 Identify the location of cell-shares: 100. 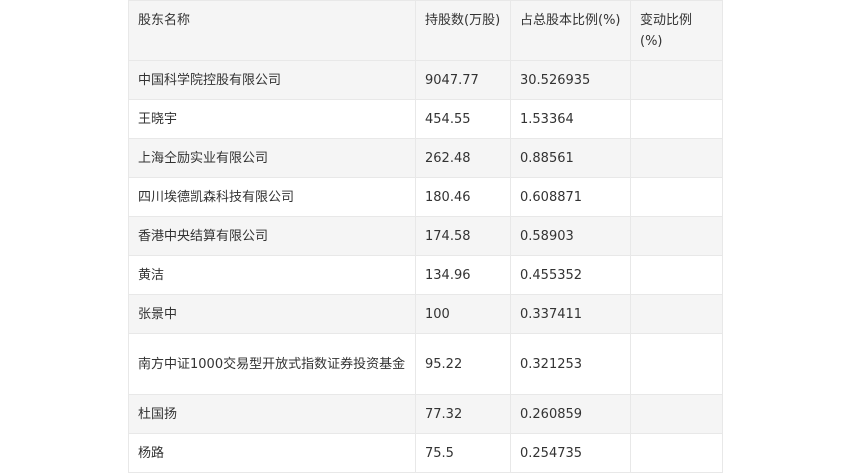
(463, 314).